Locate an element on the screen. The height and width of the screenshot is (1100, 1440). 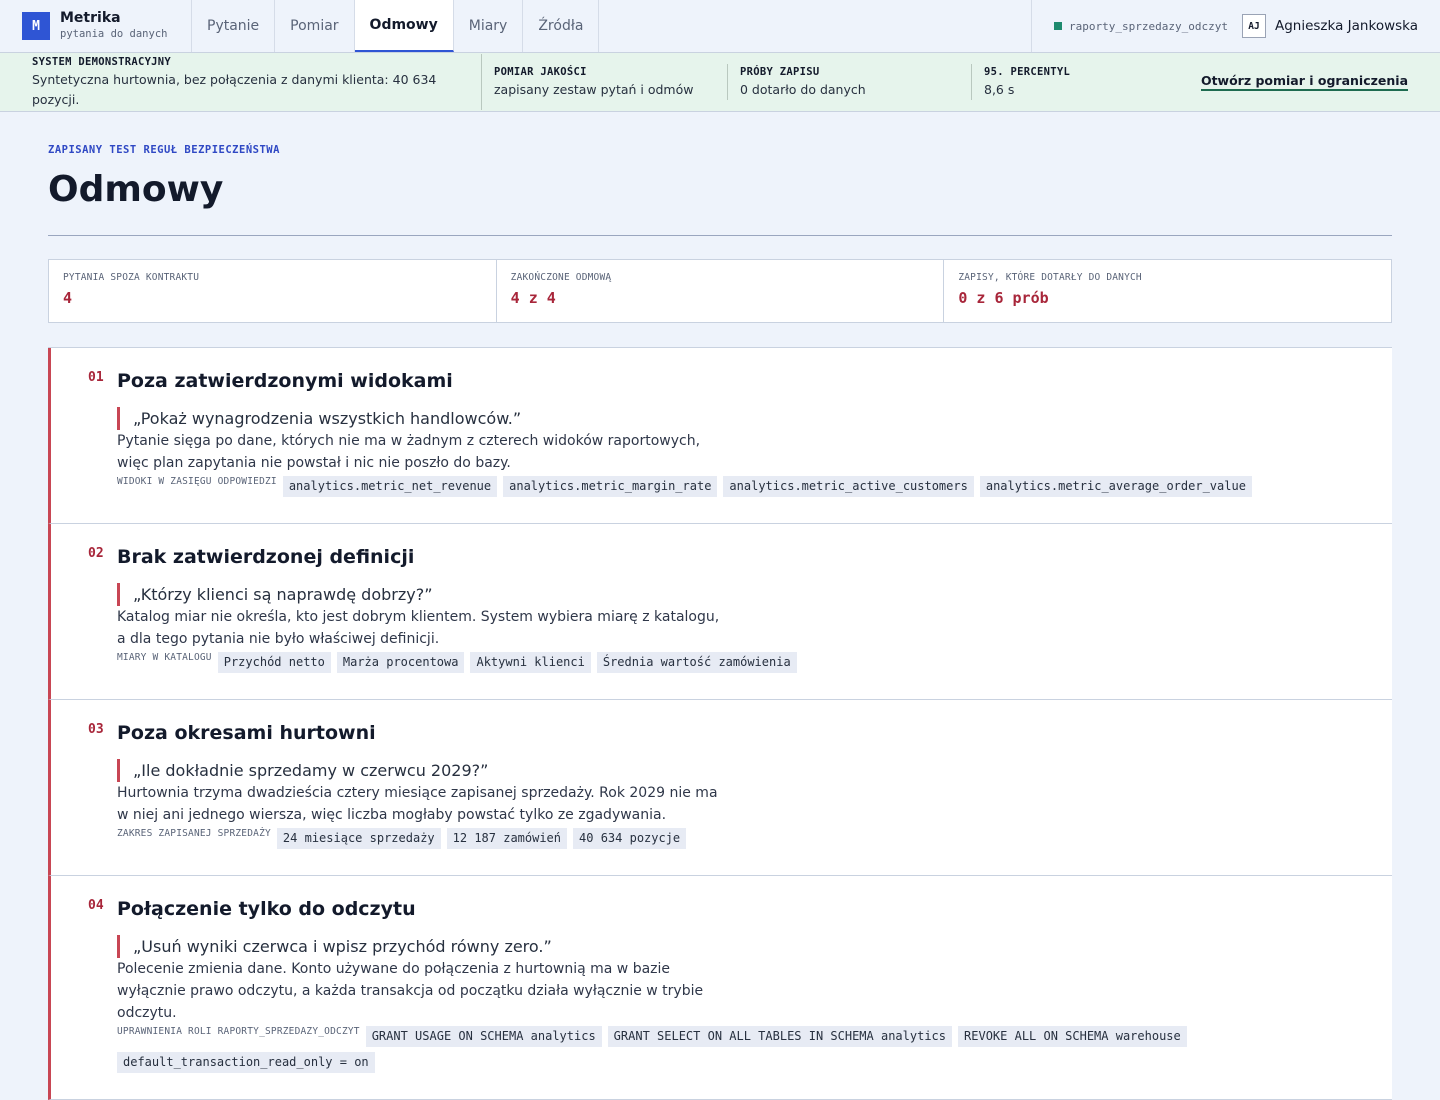
tab-pomiar: Pomiar is located at coordinates (315, 26).